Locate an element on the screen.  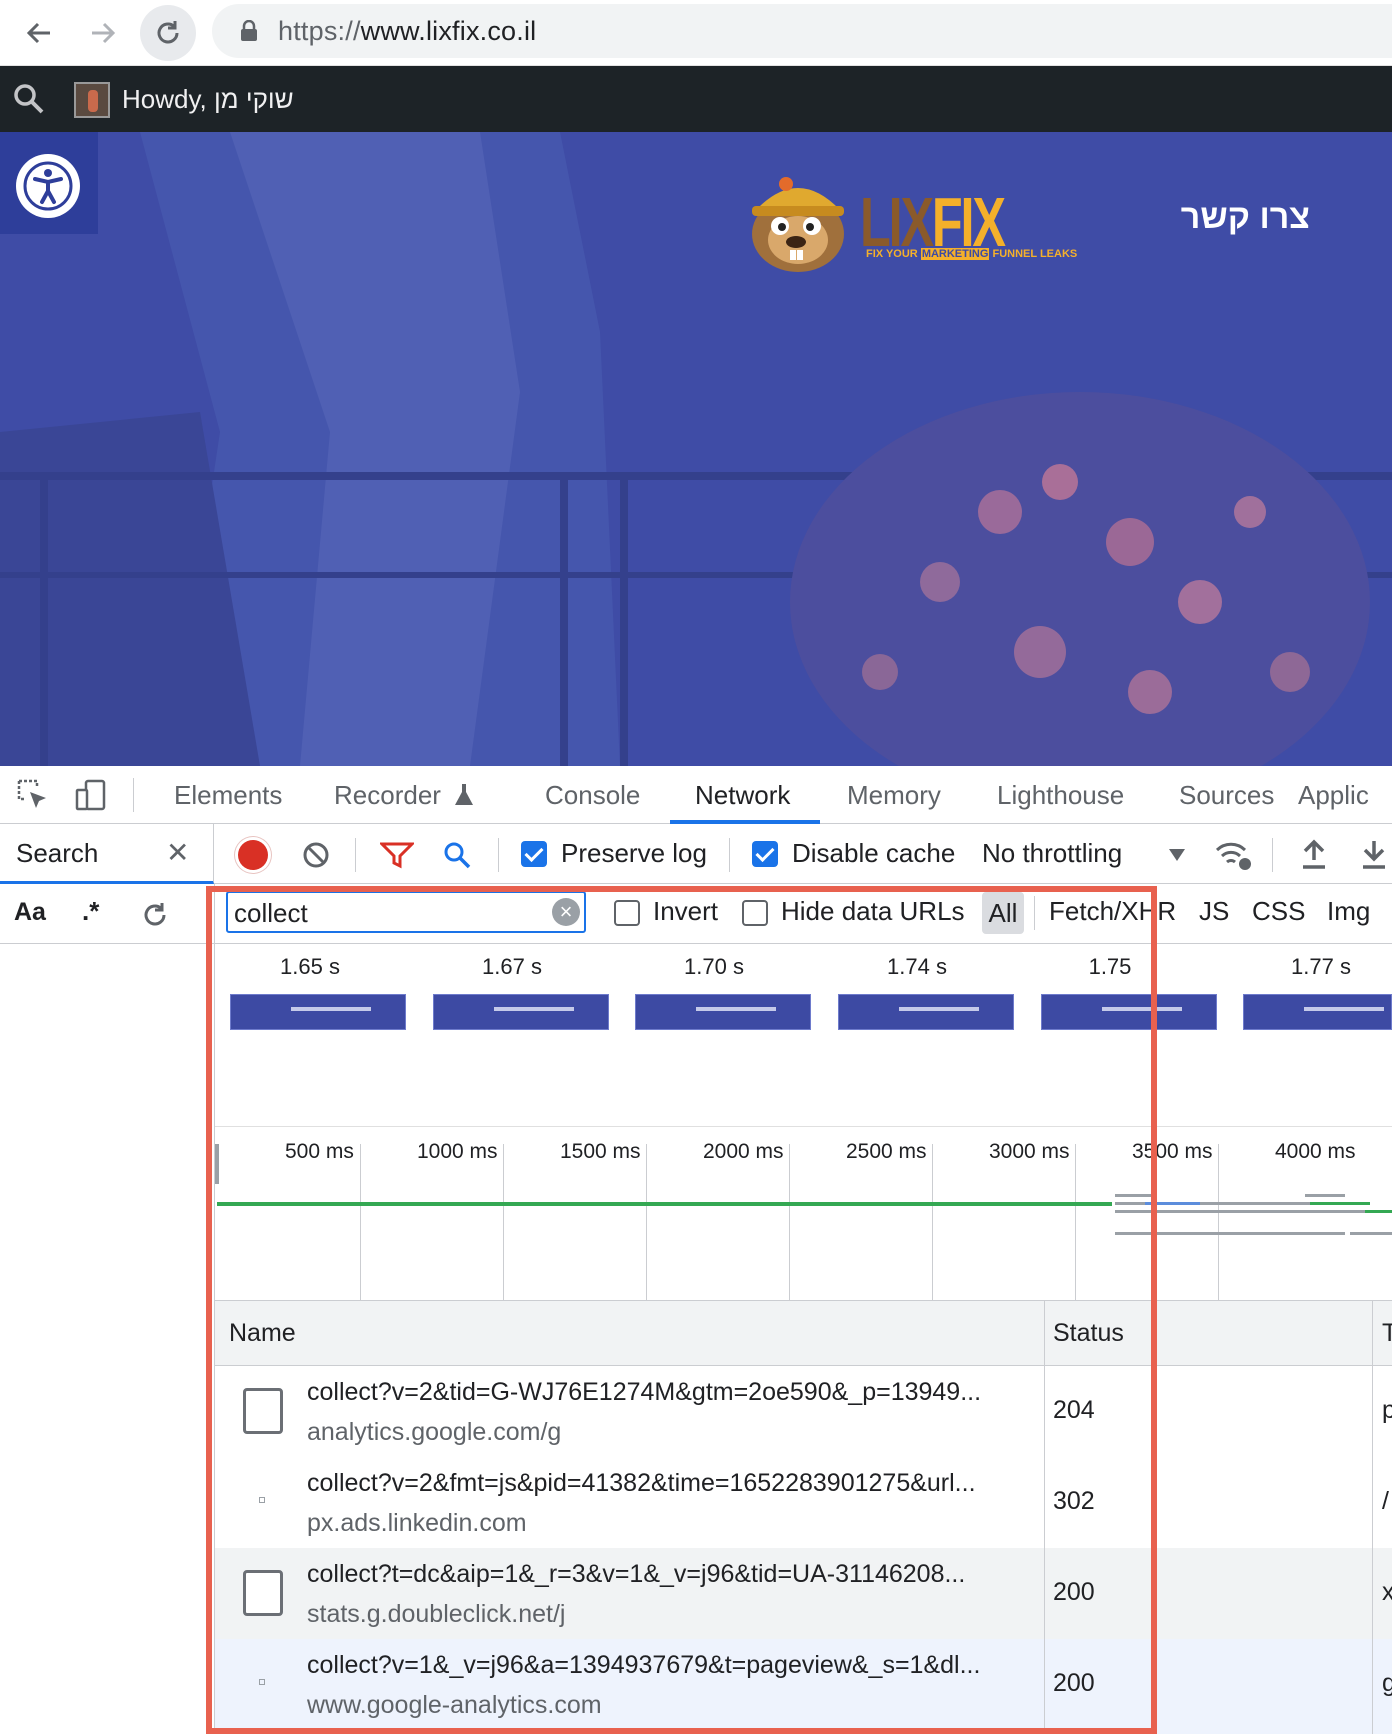
disable-cache-checkbox is located at coordinates (765, 854).